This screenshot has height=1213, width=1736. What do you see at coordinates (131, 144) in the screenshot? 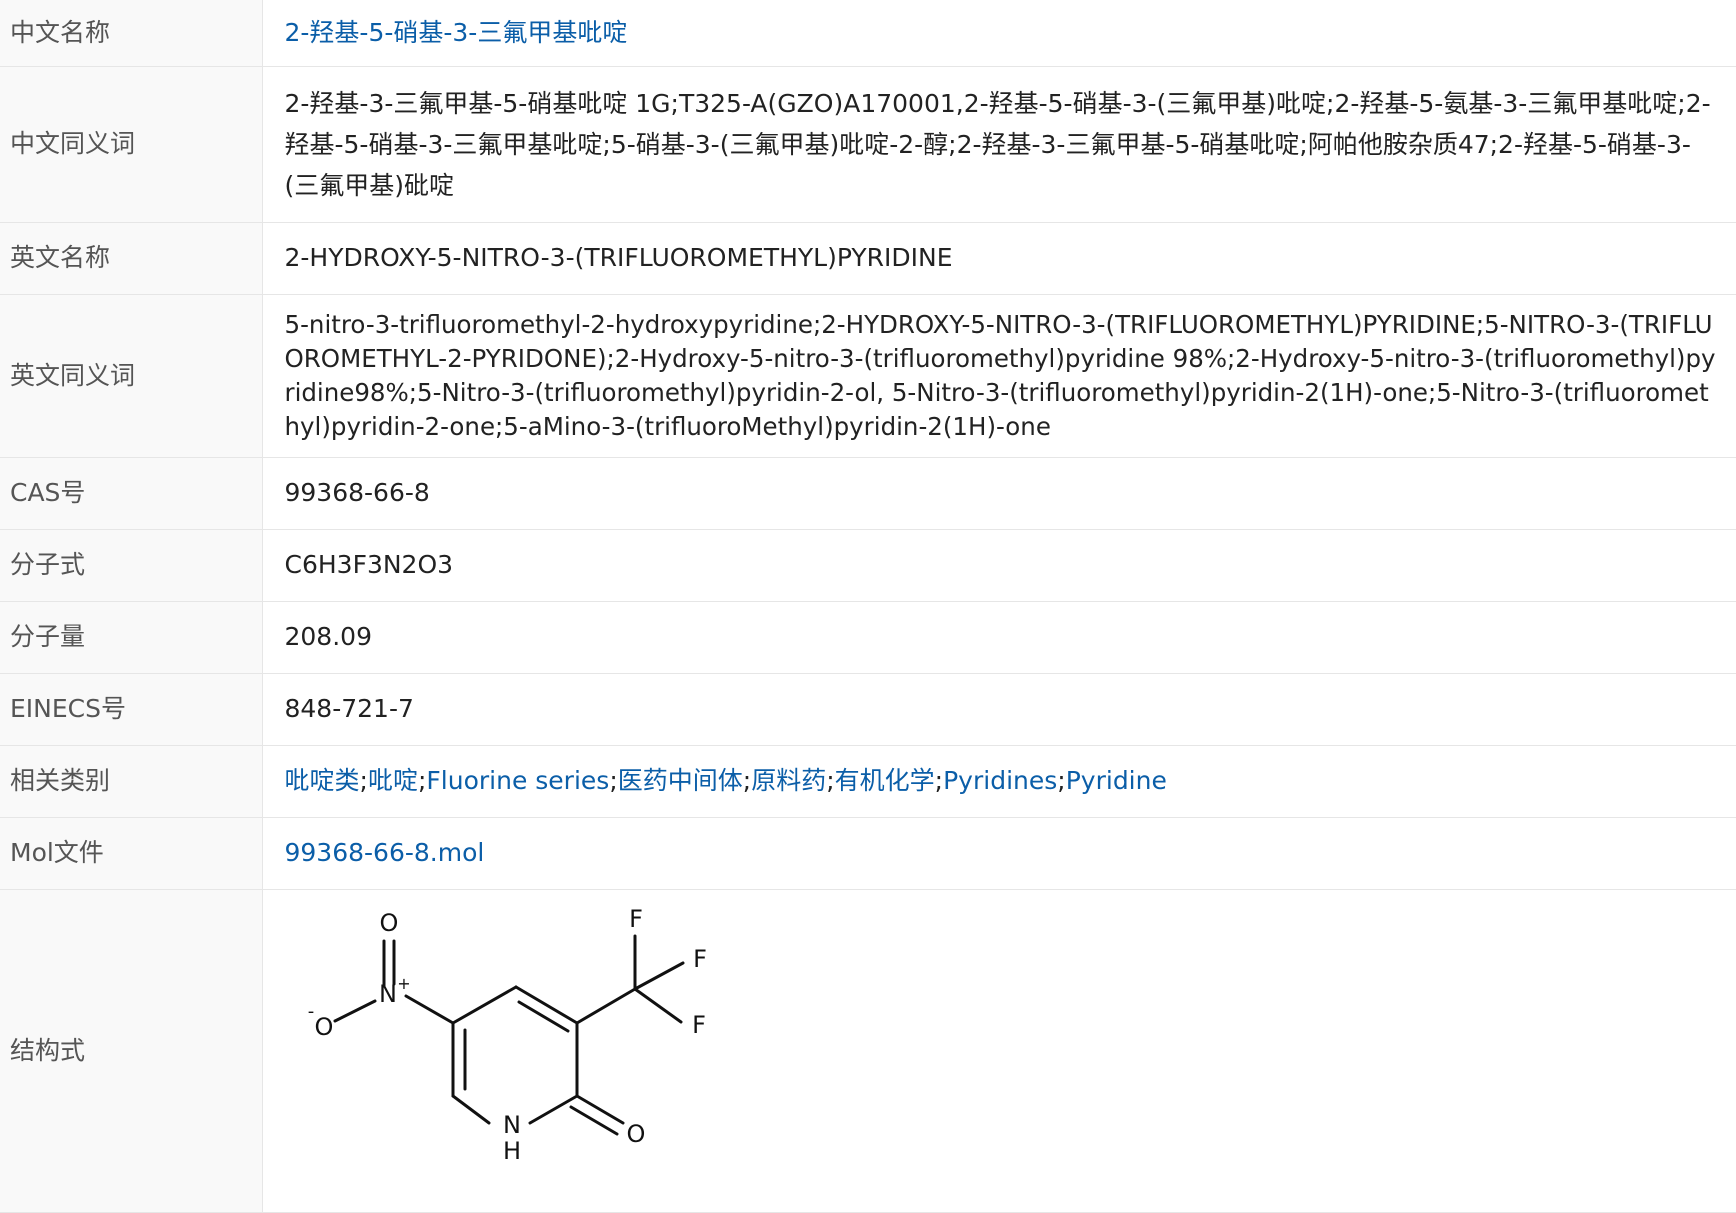
I see `row-label-cn-synonyms: 中文同义词` at bounding box center [131, 144].